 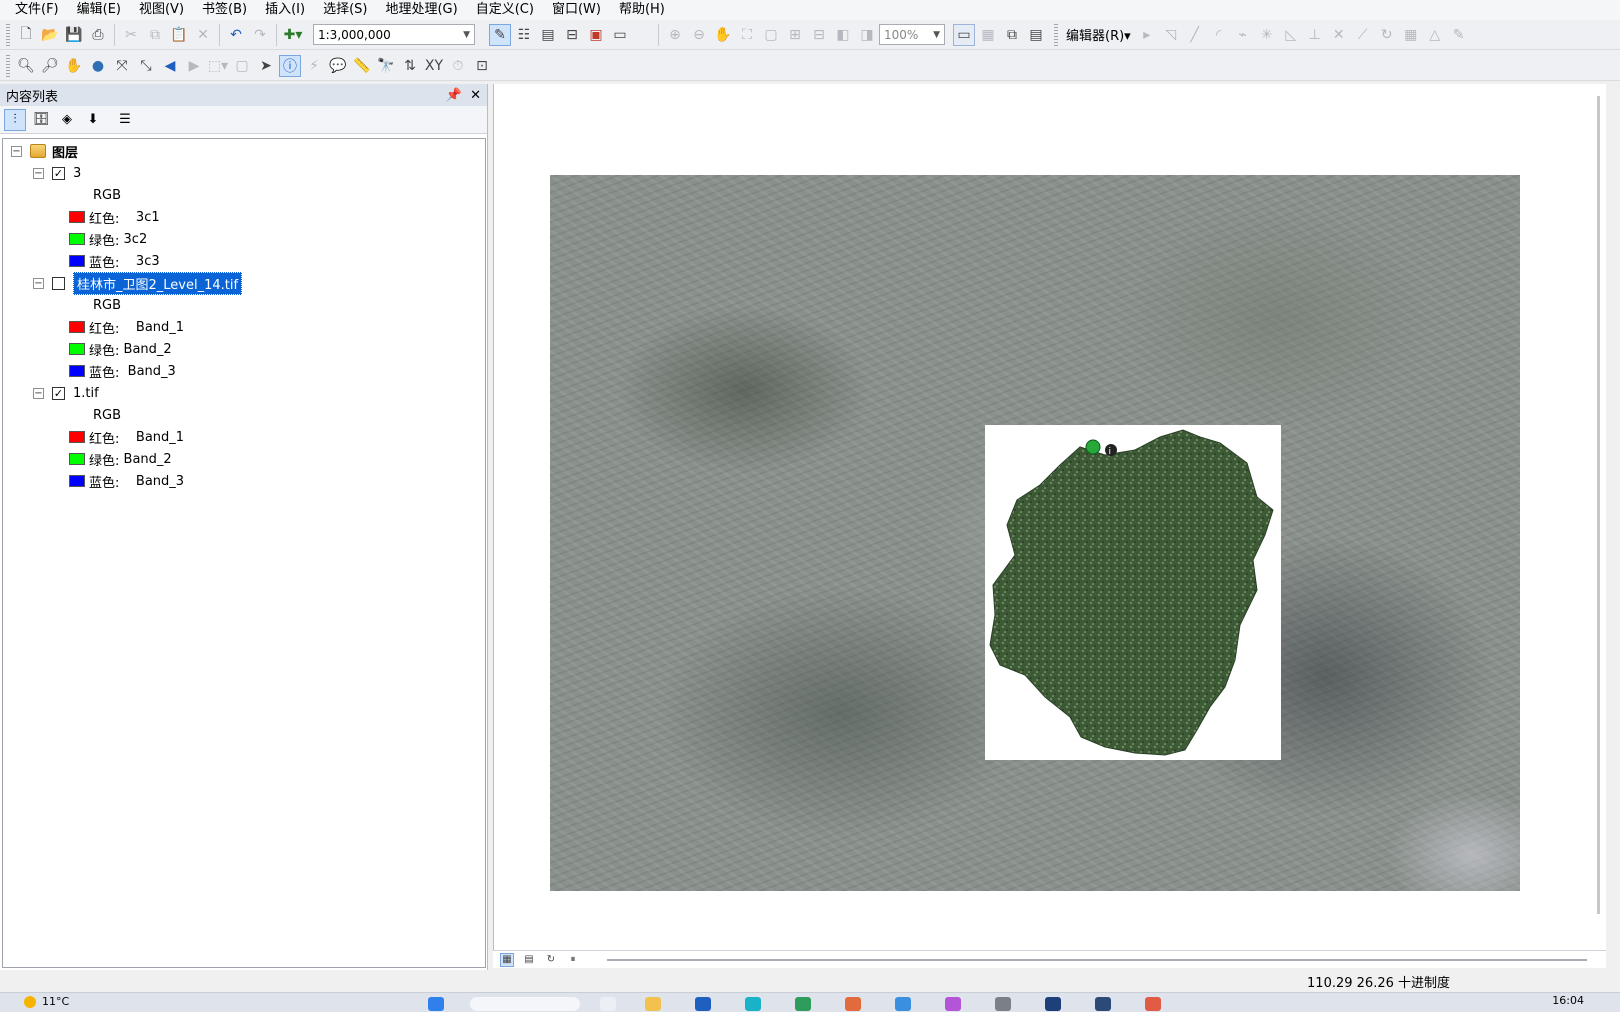 I want to click on end-point-arc-icon: ◜, so click(x=1219, y=35).